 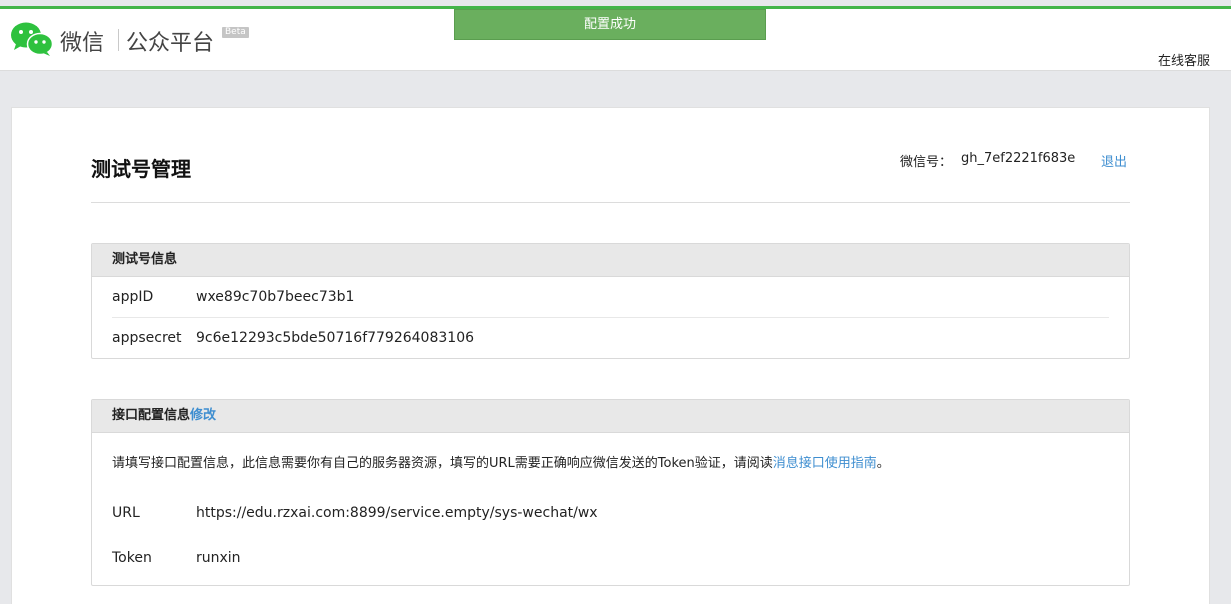 I want to click on config-description-end: 。, so click(x=883, y=463).